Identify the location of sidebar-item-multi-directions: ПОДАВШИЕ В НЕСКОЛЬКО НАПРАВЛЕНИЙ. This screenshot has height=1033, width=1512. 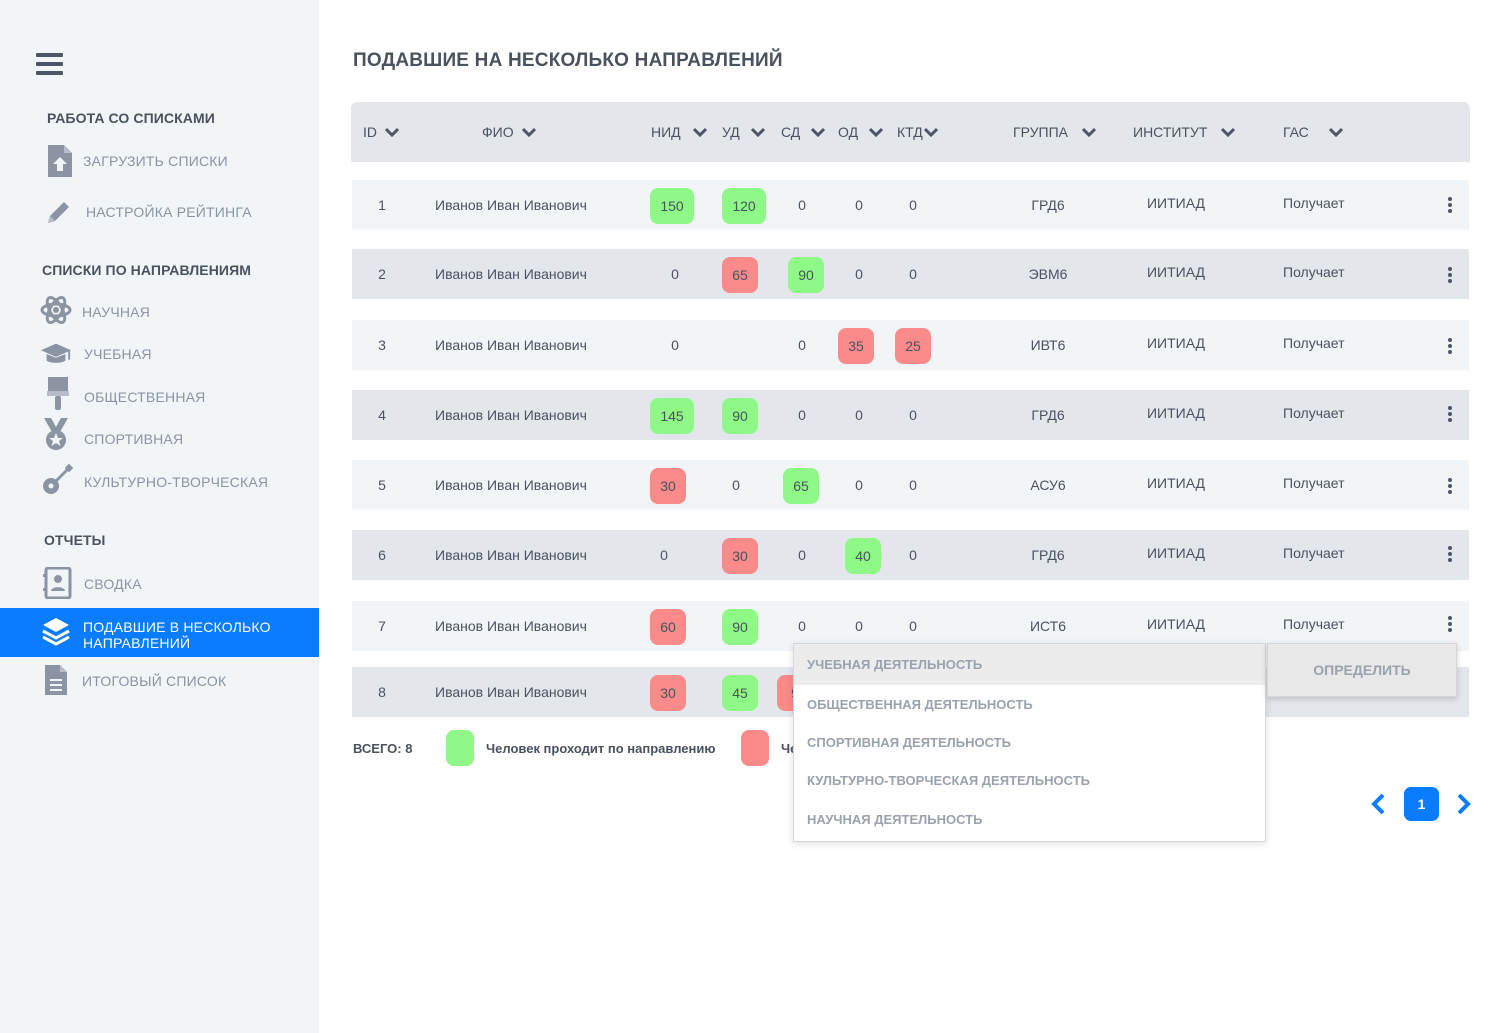
(159, 632).